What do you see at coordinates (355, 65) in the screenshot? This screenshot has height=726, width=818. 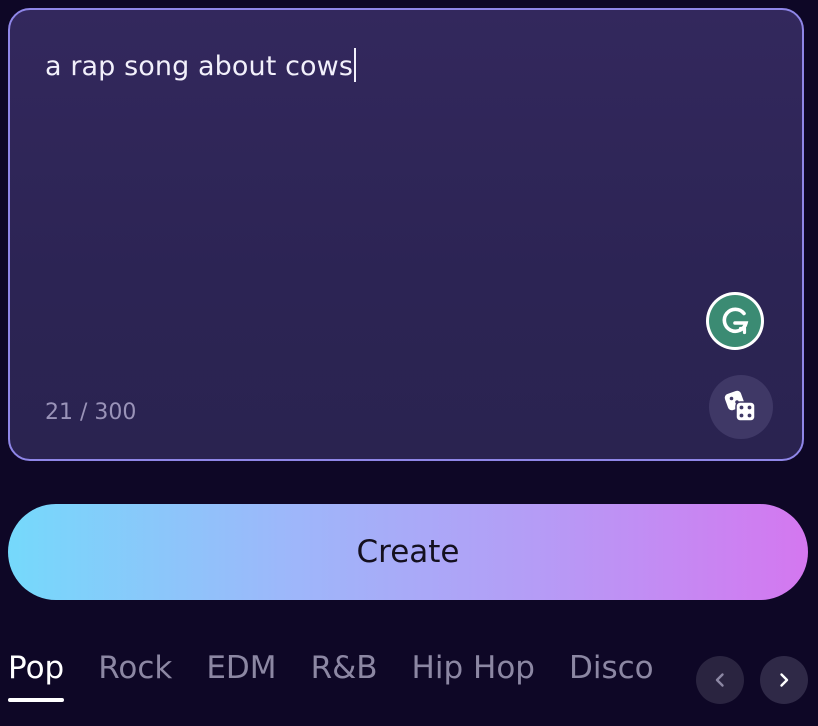 I see `text-caret` at bounding box center [355, 65].